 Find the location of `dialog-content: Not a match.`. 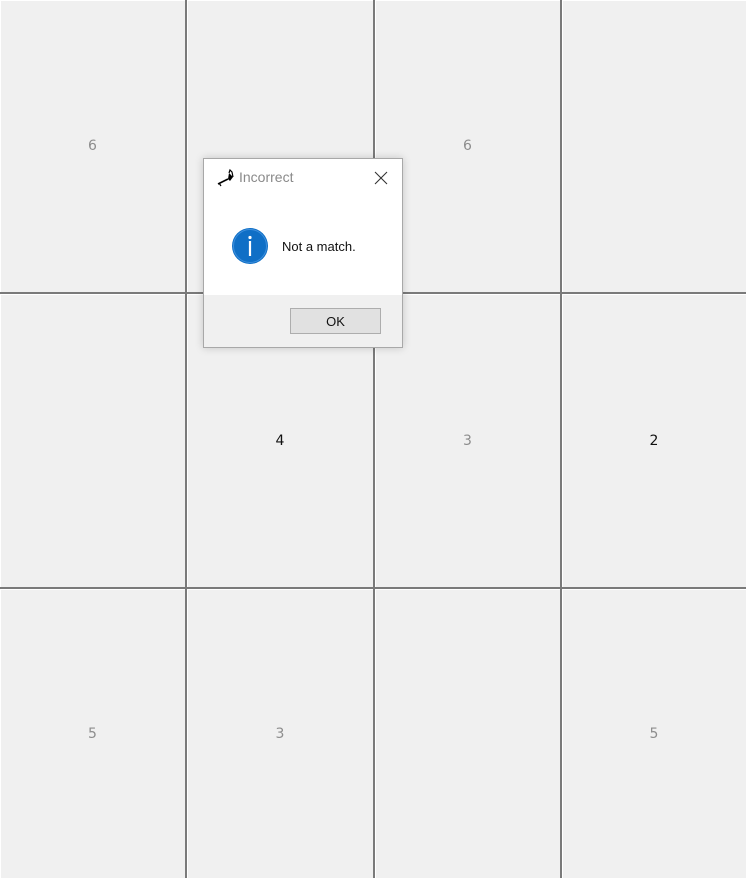

dialog-content: Not a match. is located at coordinates (303, 246).